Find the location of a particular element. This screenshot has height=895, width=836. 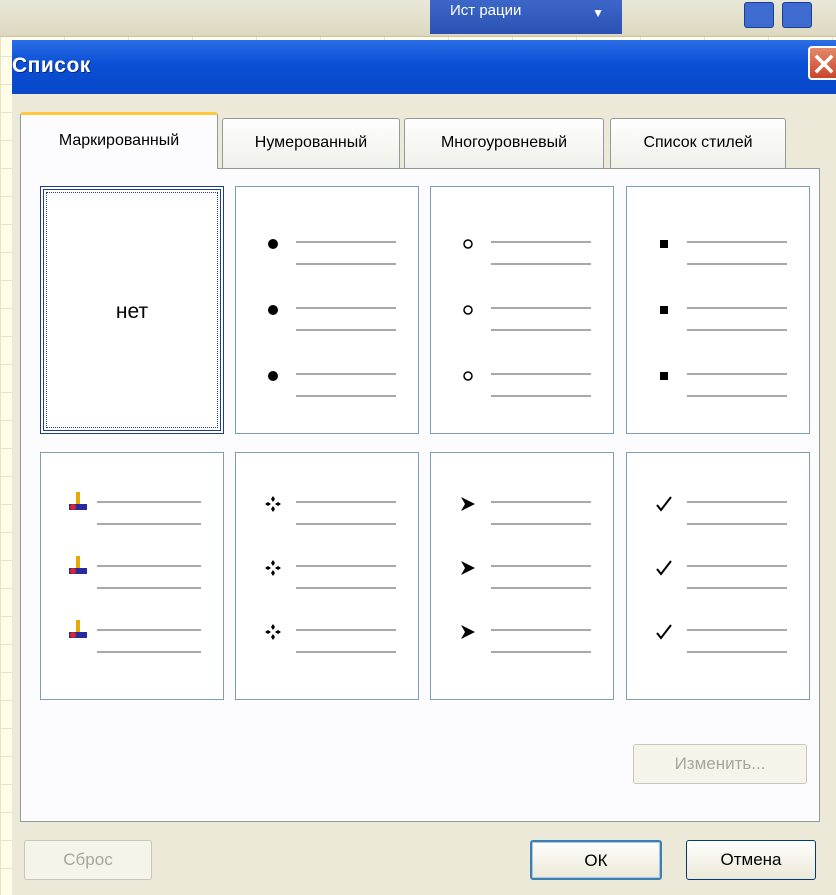

toolbar-strip: Ист рации ▼ is located at coordinates (418, 18).